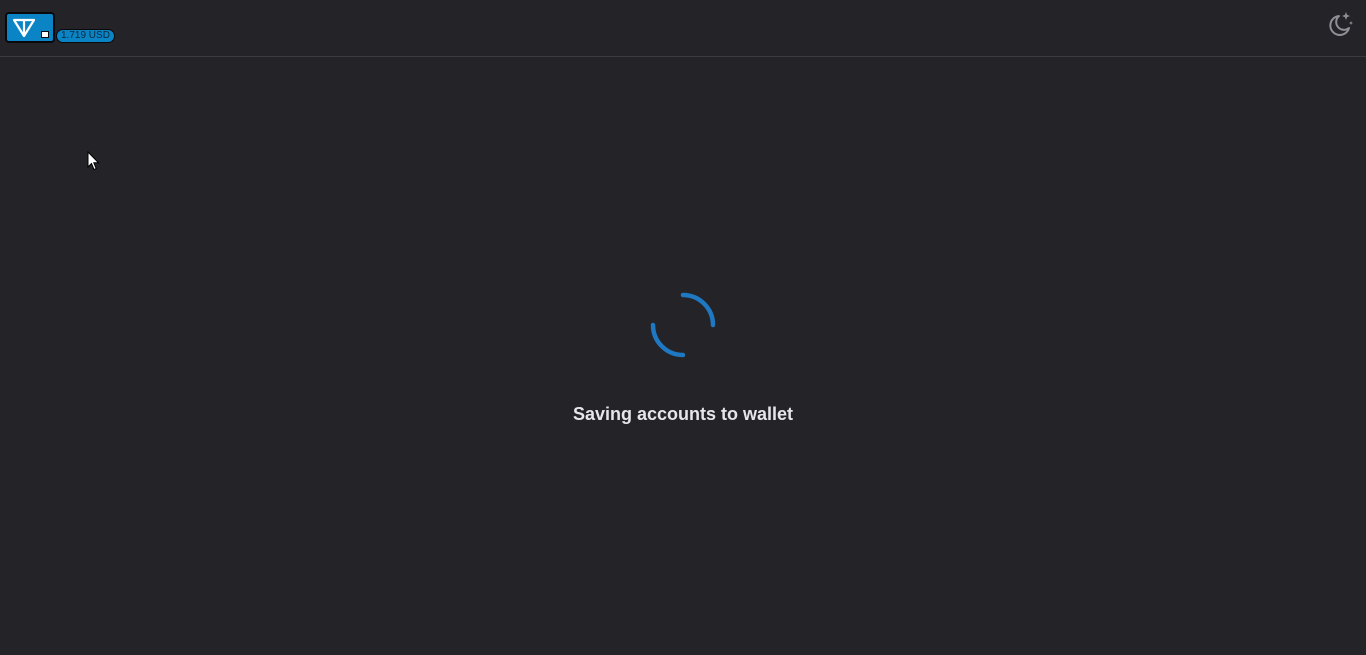 The height and width of the screenshot is (655, 1366). I want to click on top-bar: 1.719 USD, so click(683, 28).